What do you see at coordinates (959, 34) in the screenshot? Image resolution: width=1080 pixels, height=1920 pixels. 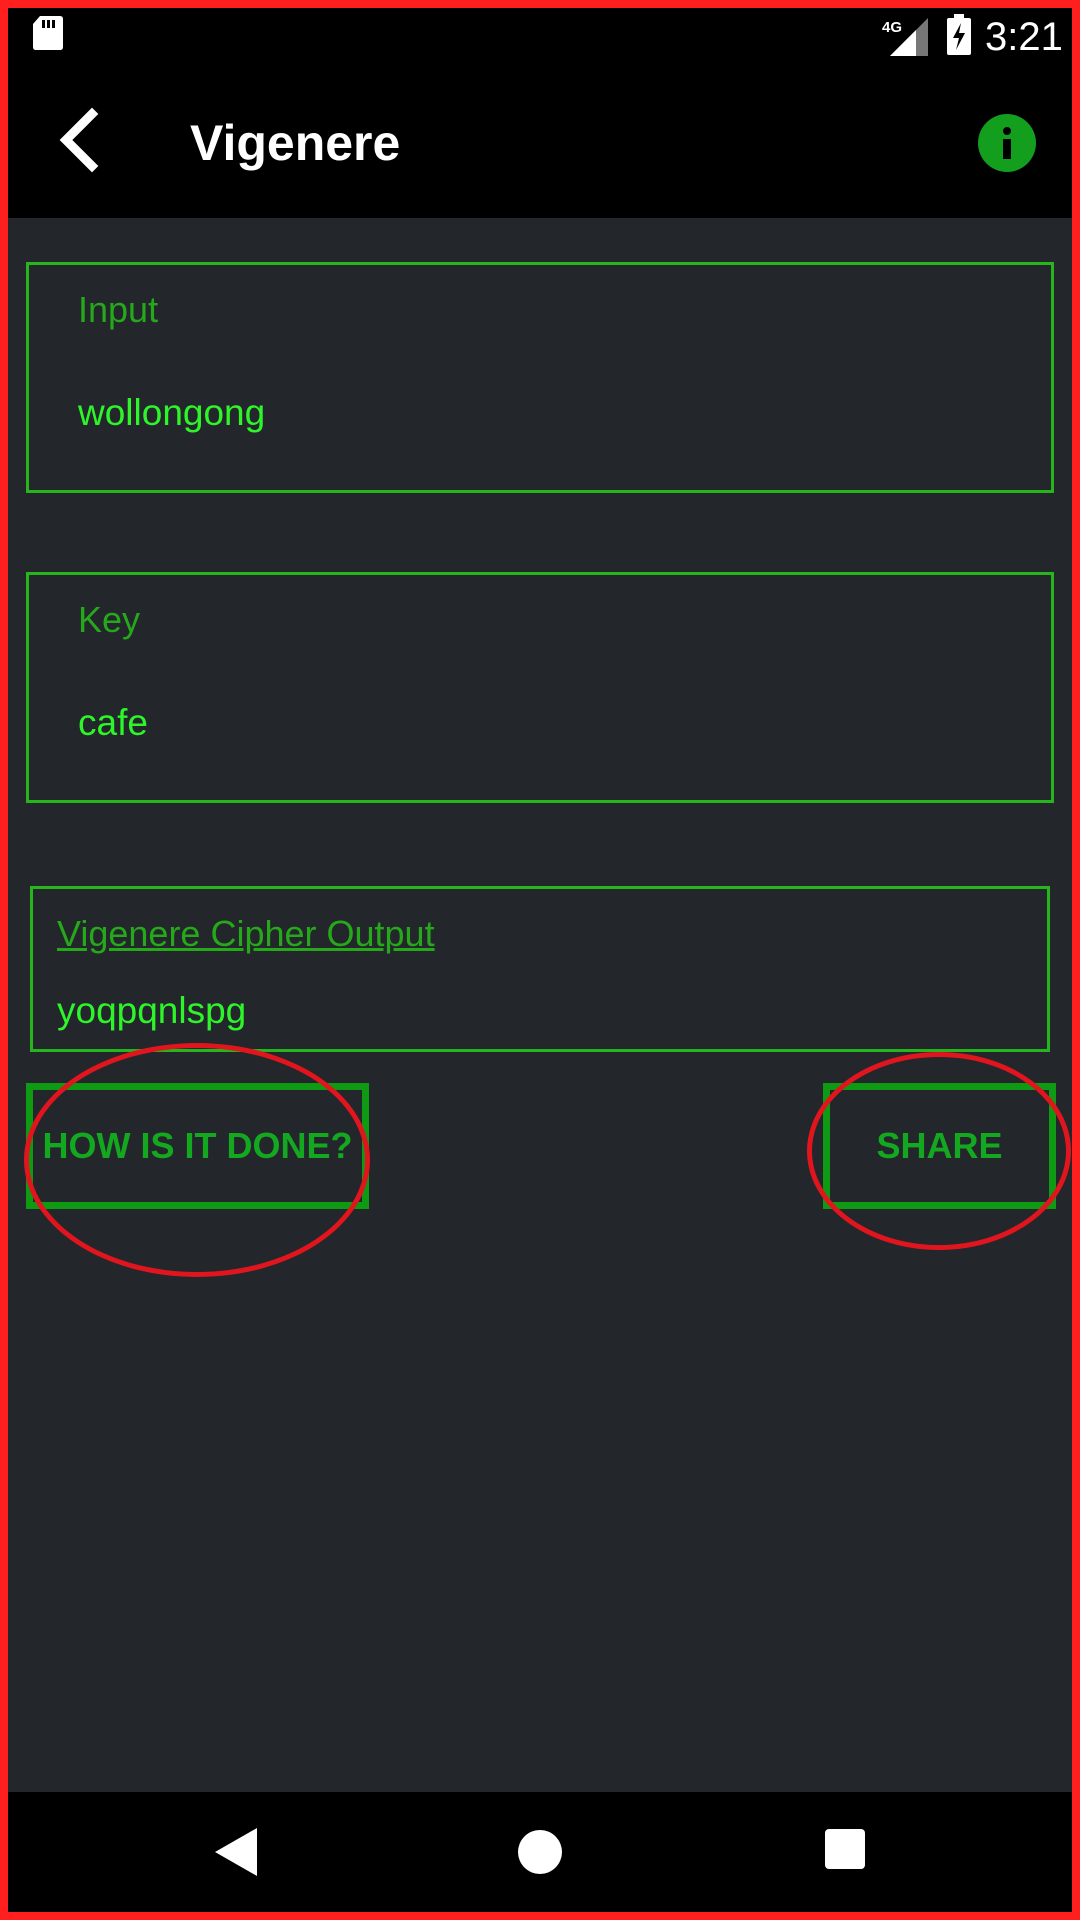 I see `battery-charging-icon` at bounding box center [959, 34].